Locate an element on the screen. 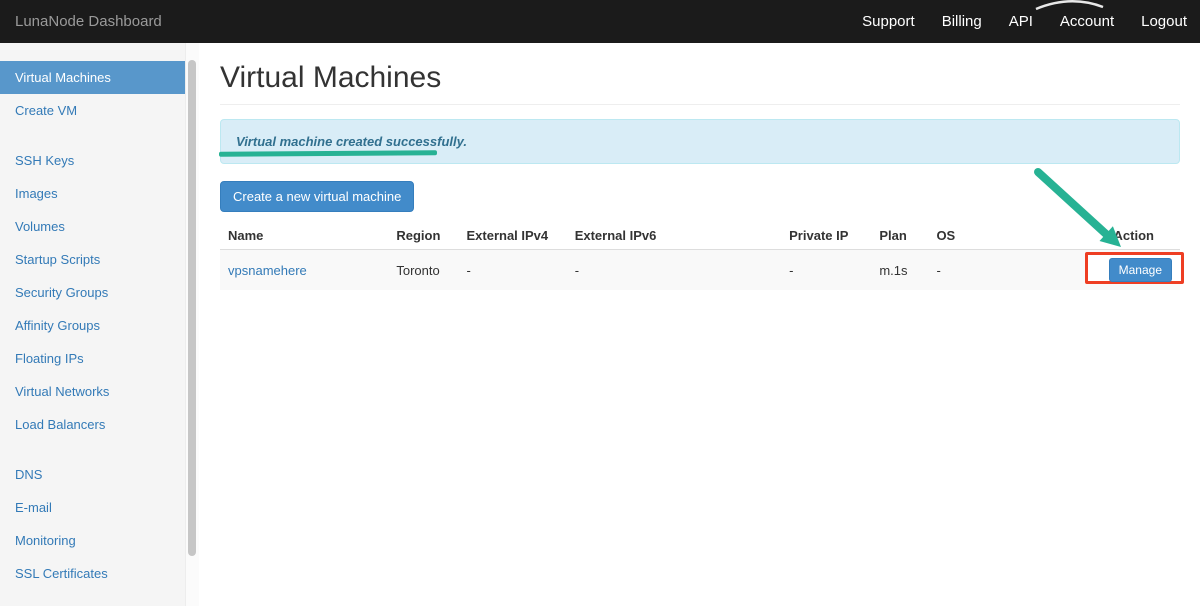 The height and width of the screenshot is (606, 1200). sidebar-item-affinity-groups: Affinity Groups is located at coordinates (99, 325).